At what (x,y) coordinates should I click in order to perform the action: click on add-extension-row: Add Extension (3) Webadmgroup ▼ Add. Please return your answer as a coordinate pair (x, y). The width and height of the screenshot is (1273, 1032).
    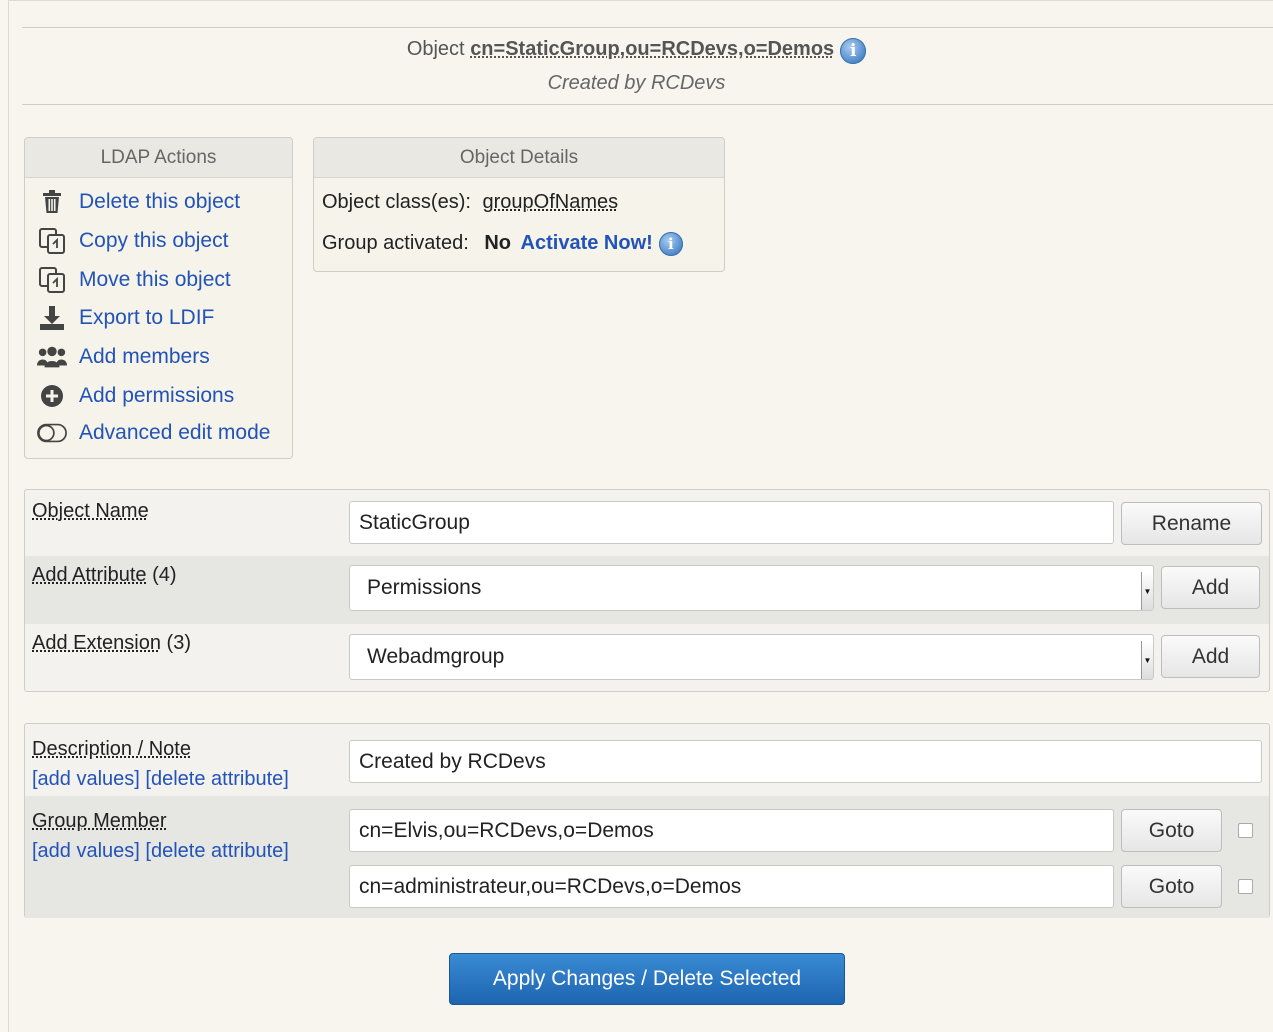
    Looking at the image, I should click on (647, 658).